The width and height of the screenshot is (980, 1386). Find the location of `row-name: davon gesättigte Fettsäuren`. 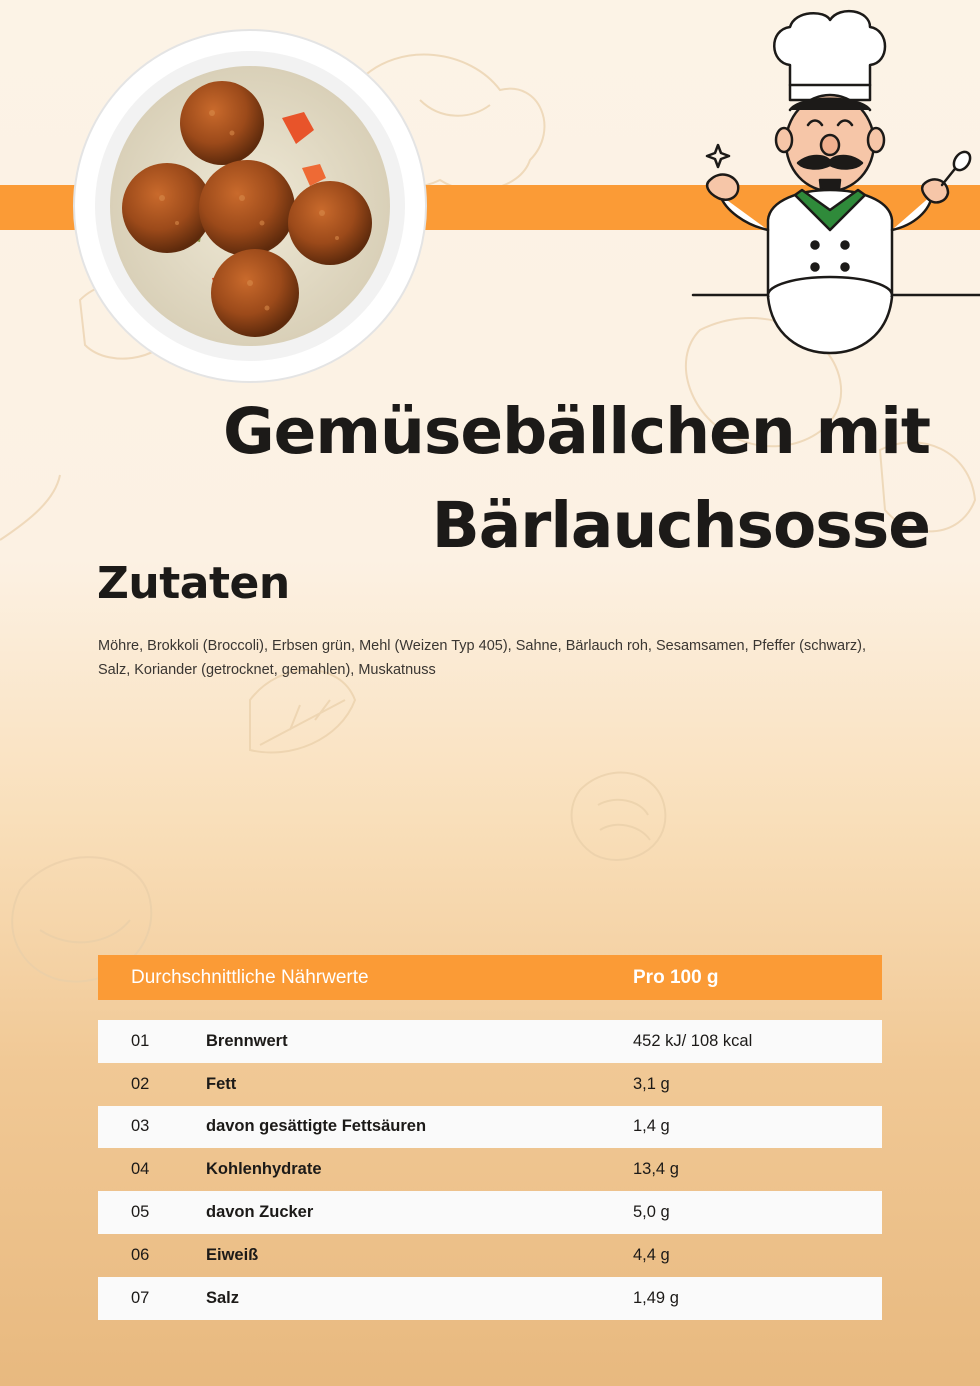

row-name: davon gesättigte Fettsäuren is located at coordinates (316, 1126).